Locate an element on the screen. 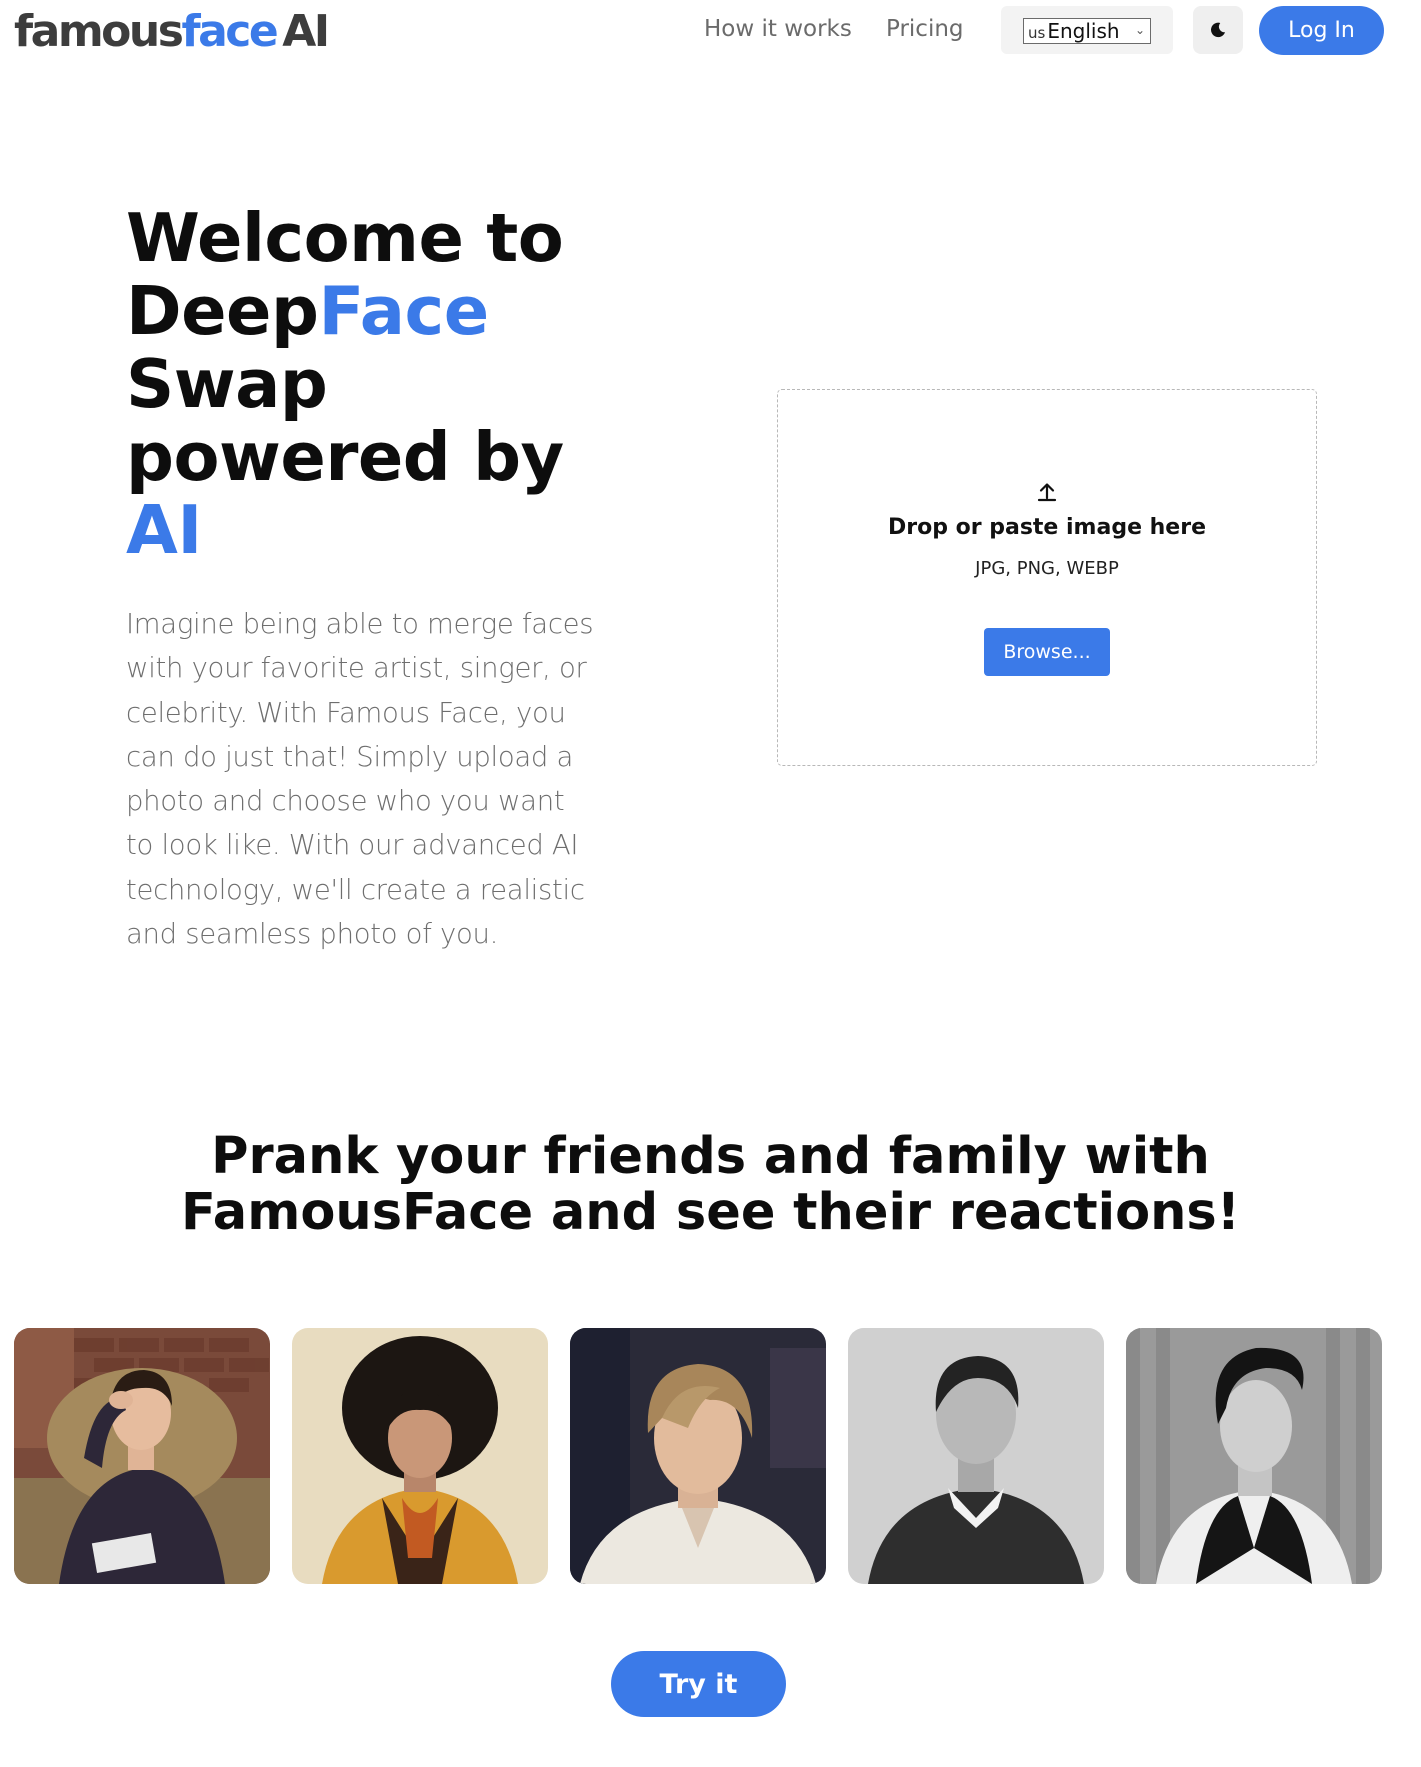  moon-icon is located at coordinates (1218, 30).